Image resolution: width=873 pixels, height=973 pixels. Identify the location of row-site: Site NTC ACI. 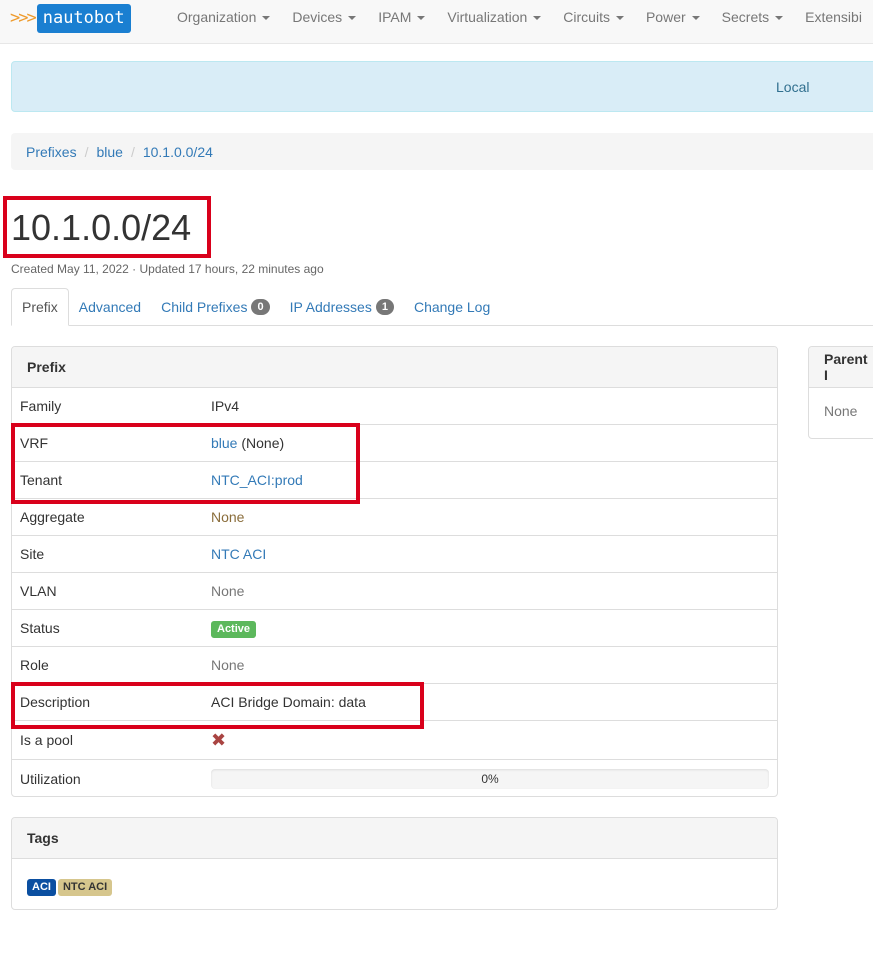
(394, 554).